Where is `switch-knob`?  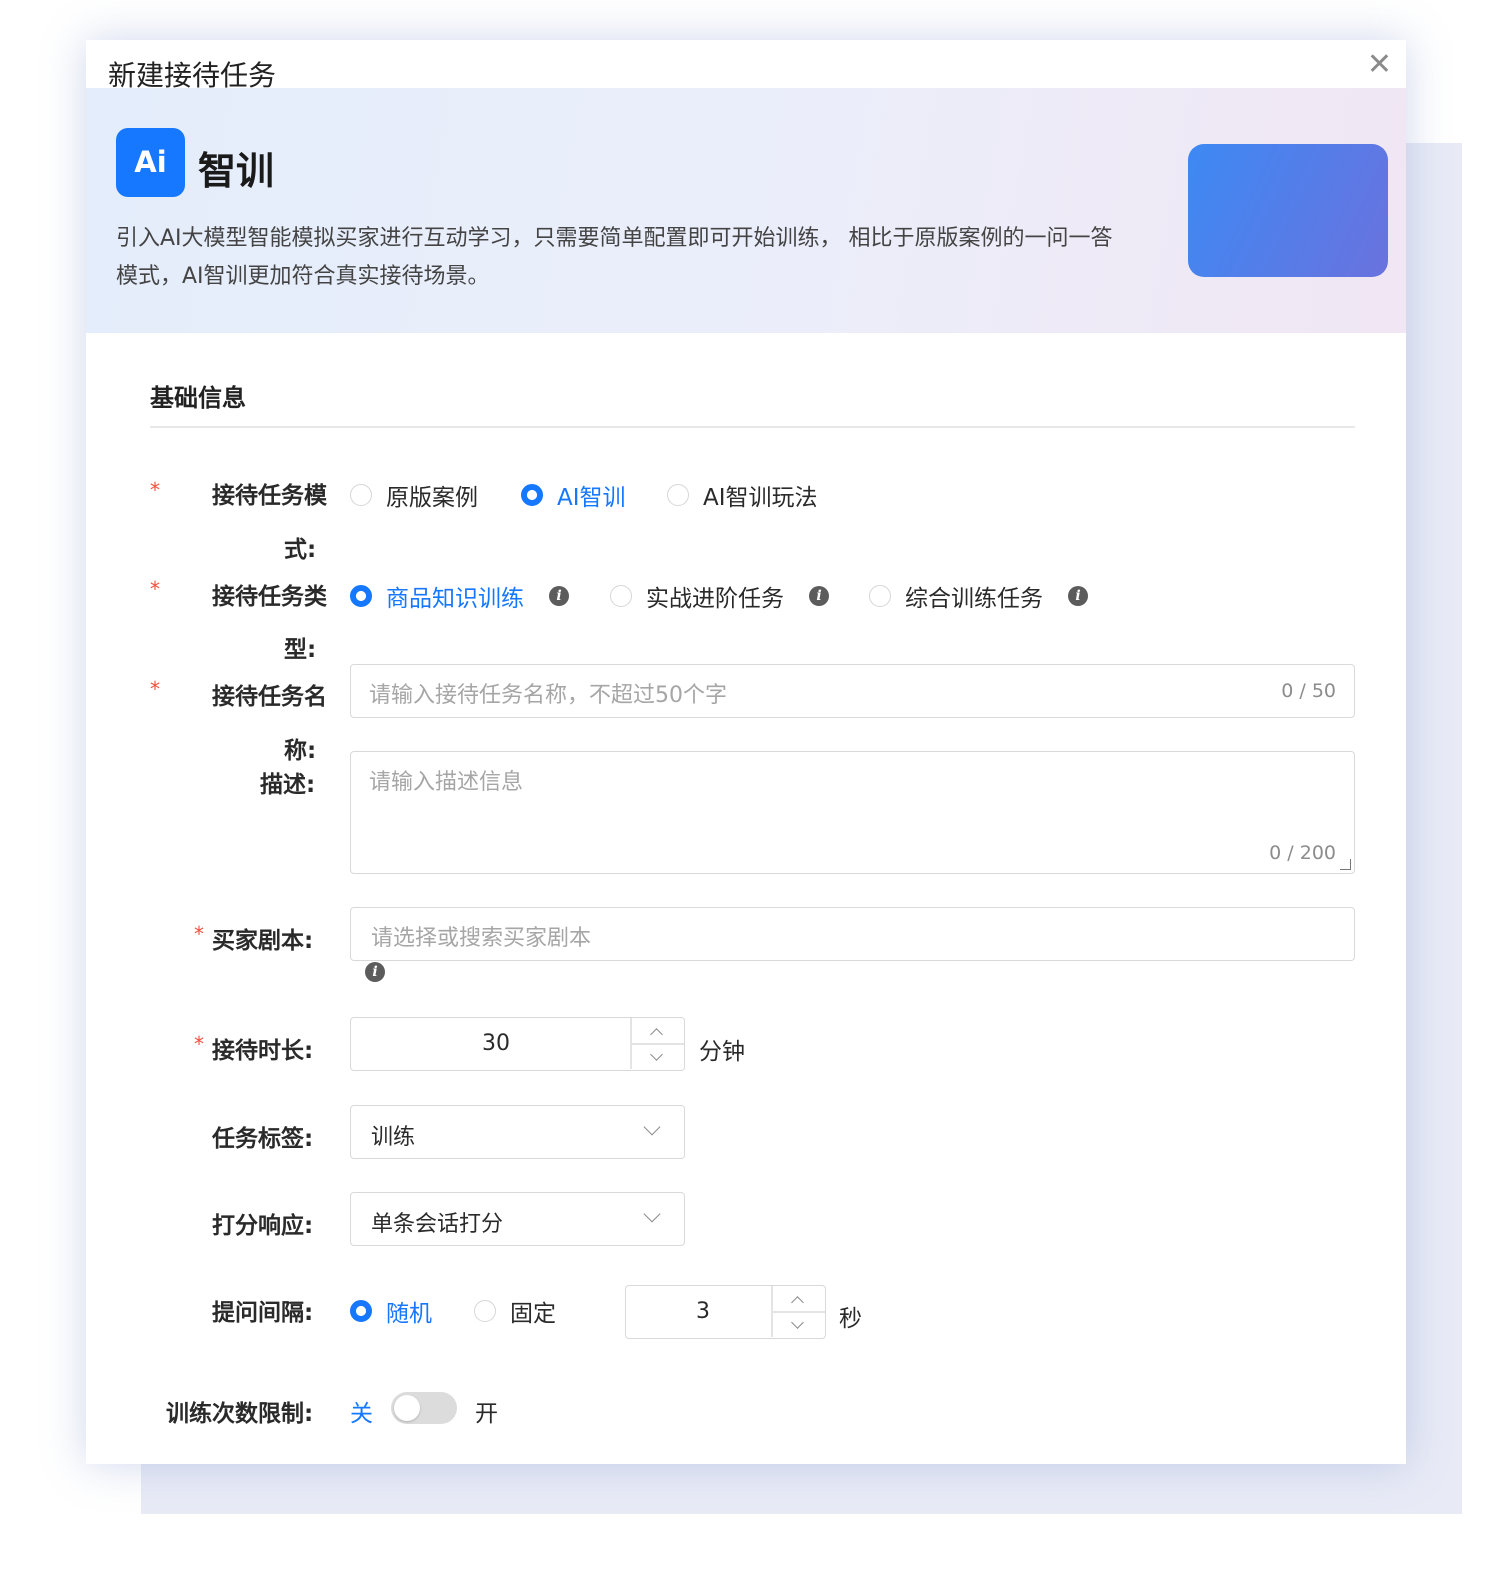
switch-knob is located at coordinates (407, 1408).